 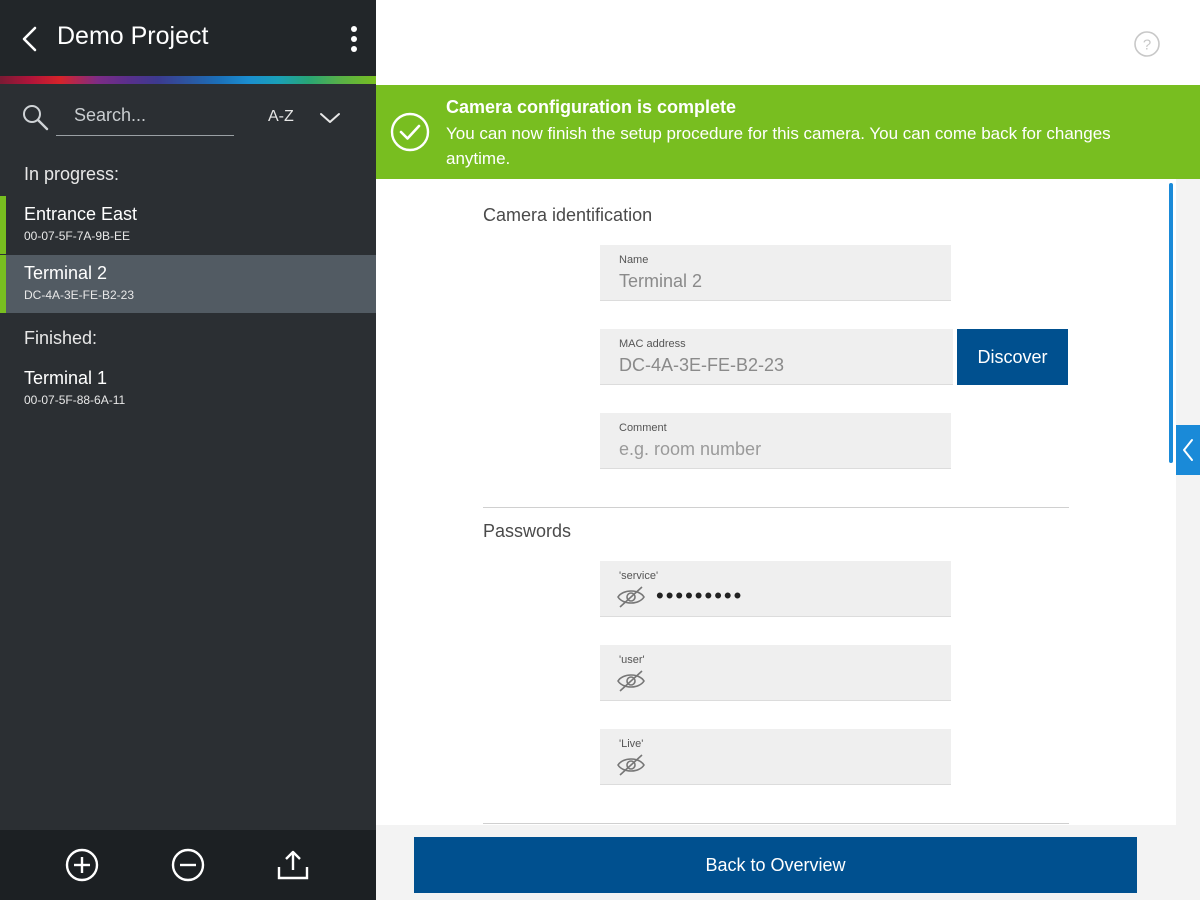 What do you see at coordinates (775, 757) in the screenshot?
I see `live-password-field: 'Live'` at bounding box center [775, 757].